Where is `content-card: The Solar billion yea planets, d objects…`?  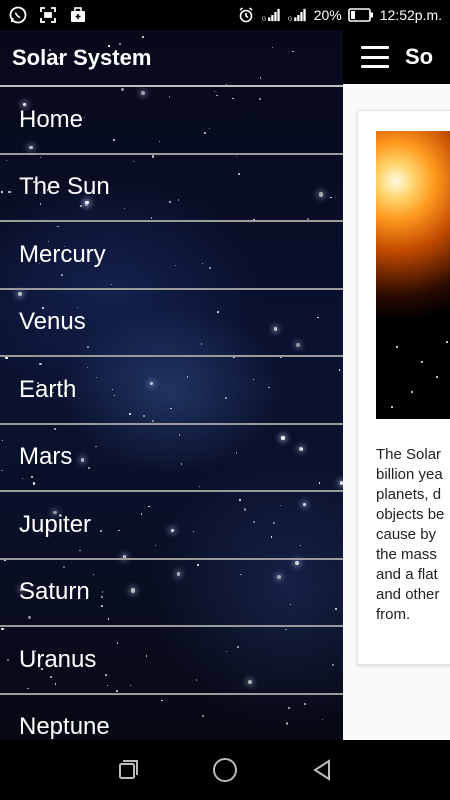
content-card: The Solar billion yea planets, d objects… is located at coordinates (403, 387).